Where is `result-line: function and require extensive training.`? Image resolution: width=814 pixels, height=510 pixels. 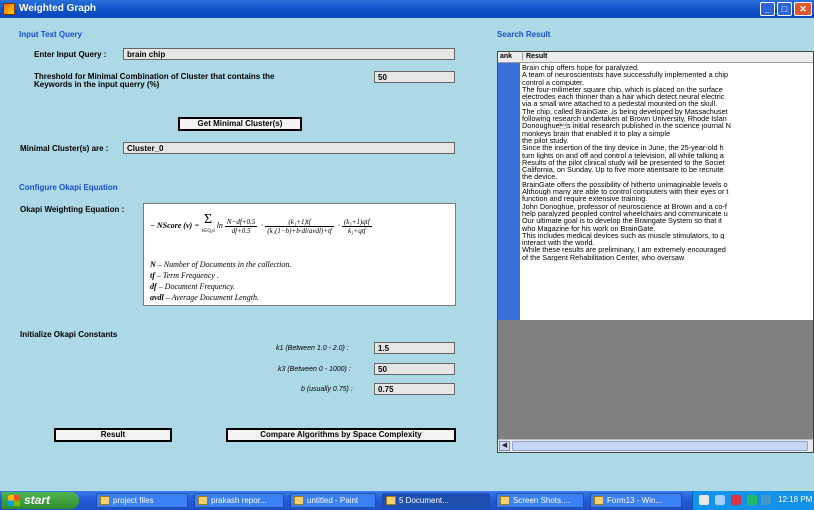
result-line: function and require extensive training. is located at coordinates (585, 199).